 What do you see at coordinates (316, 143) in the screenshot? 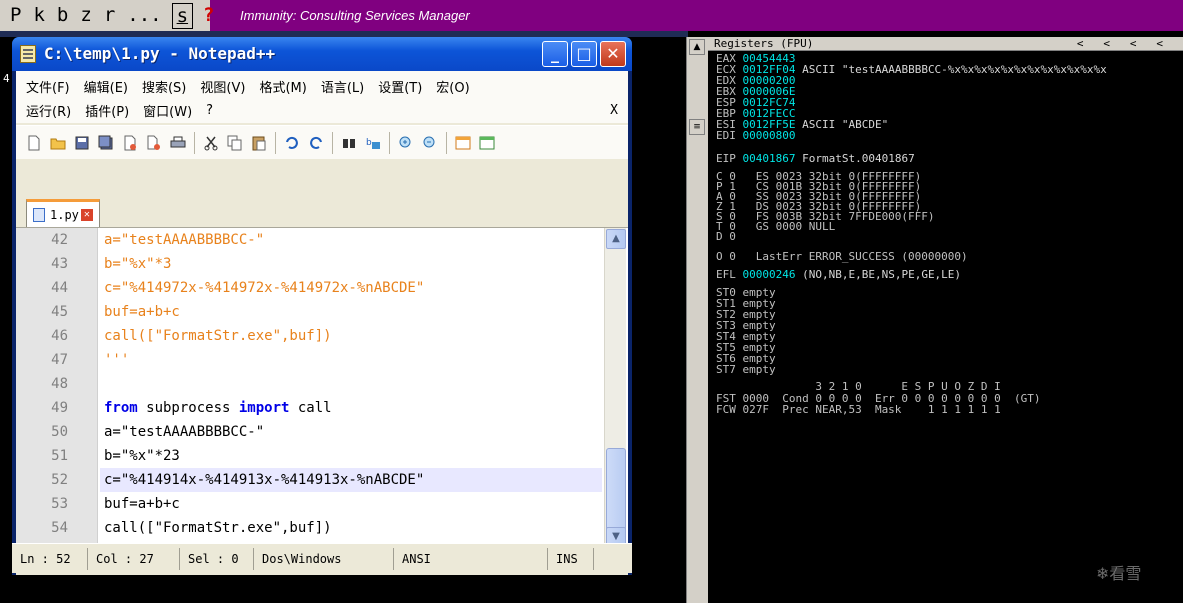
I see `redo-icon` at bounding box center [316, 143].